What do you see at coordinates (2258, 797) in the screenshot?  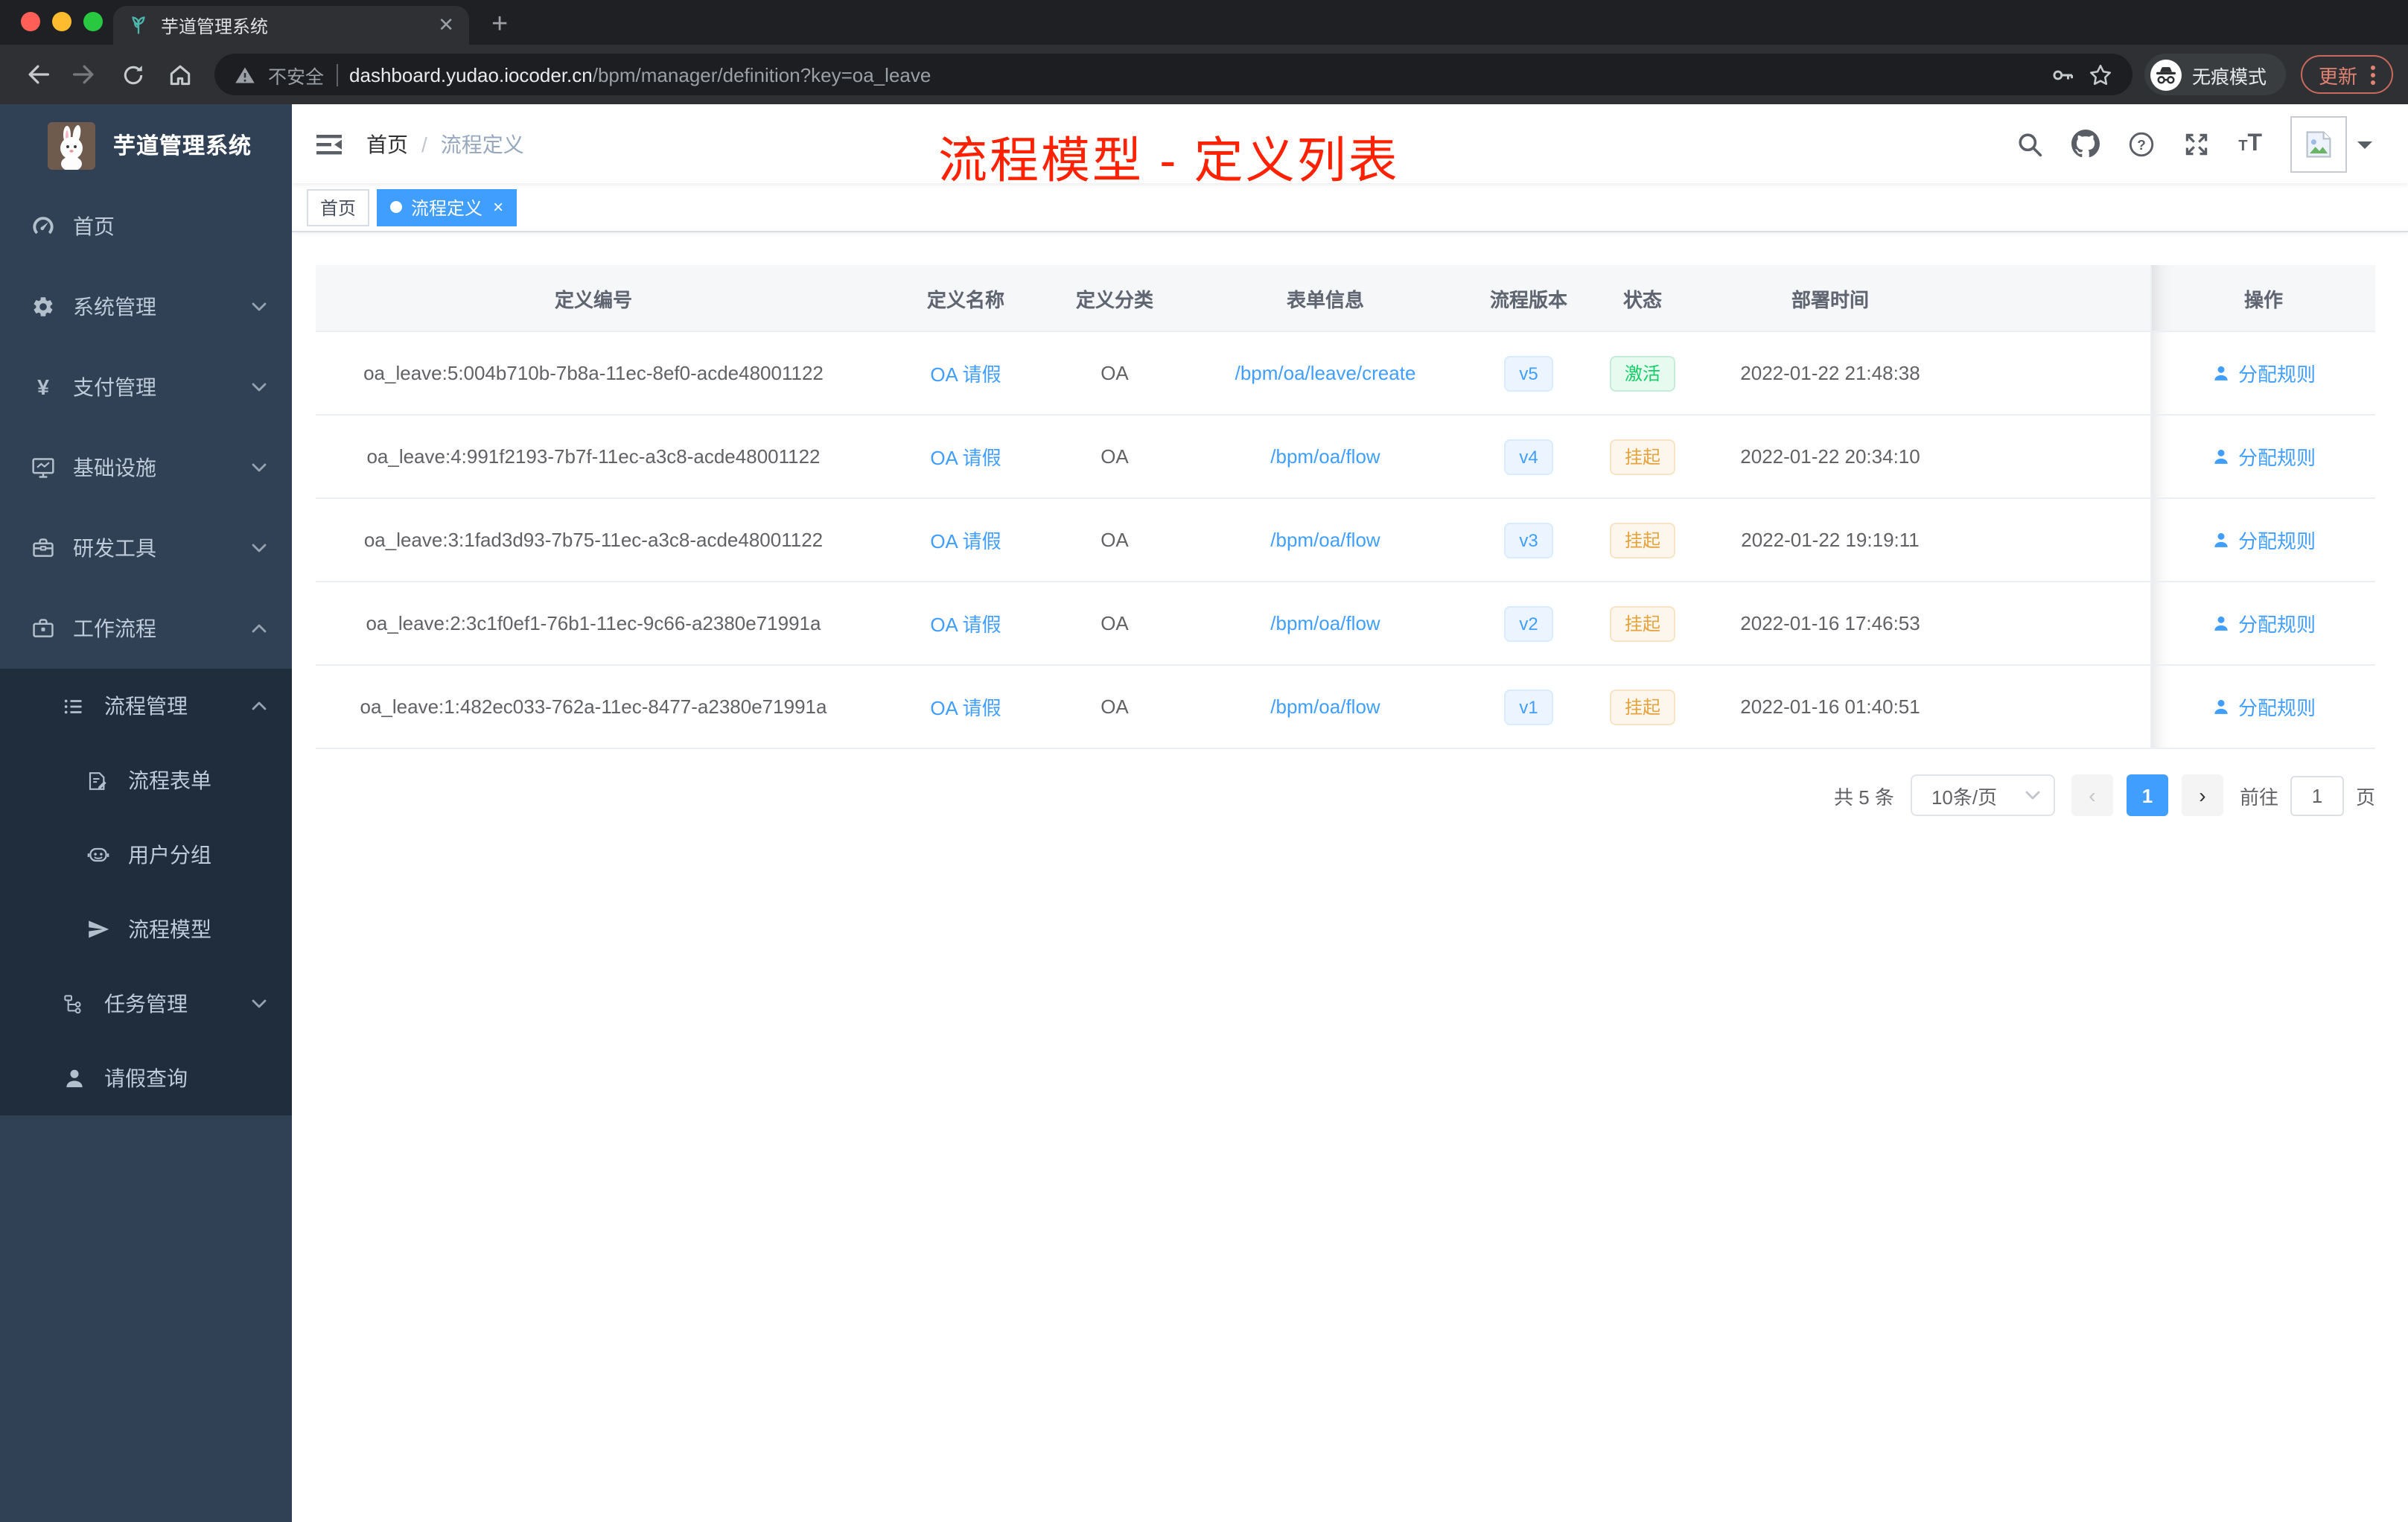 I see `goto-label: 前往` at bounding box center [2258, 797].